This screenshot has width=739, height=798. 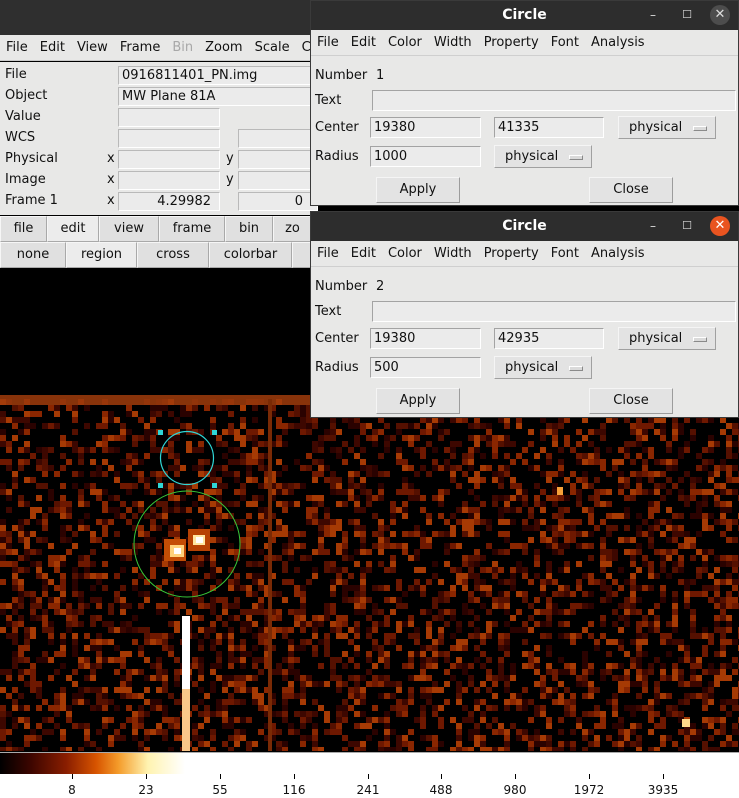 What do you see at coordinates (511, 42) in the screenshot?
I see `dialog1-menu-property: Property` at bounding box center [511, 42].